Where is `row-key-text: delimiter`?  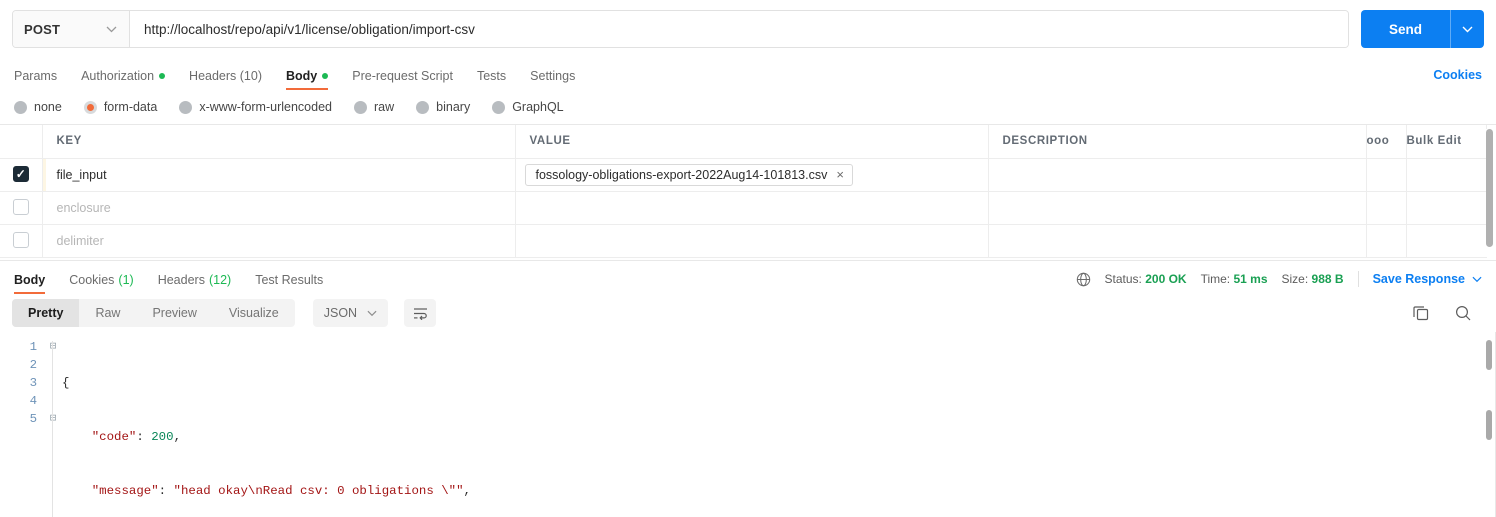 row-key-text: delimiter is located at coordinates (80, 240).